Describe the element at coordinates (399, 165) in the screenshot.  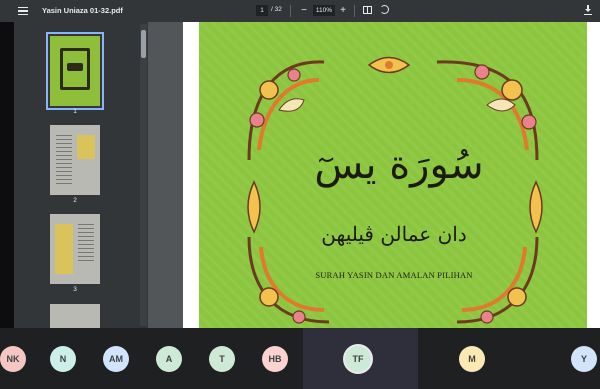
I see `cover-arabic-title: سُورَة يسٓ` at that location.